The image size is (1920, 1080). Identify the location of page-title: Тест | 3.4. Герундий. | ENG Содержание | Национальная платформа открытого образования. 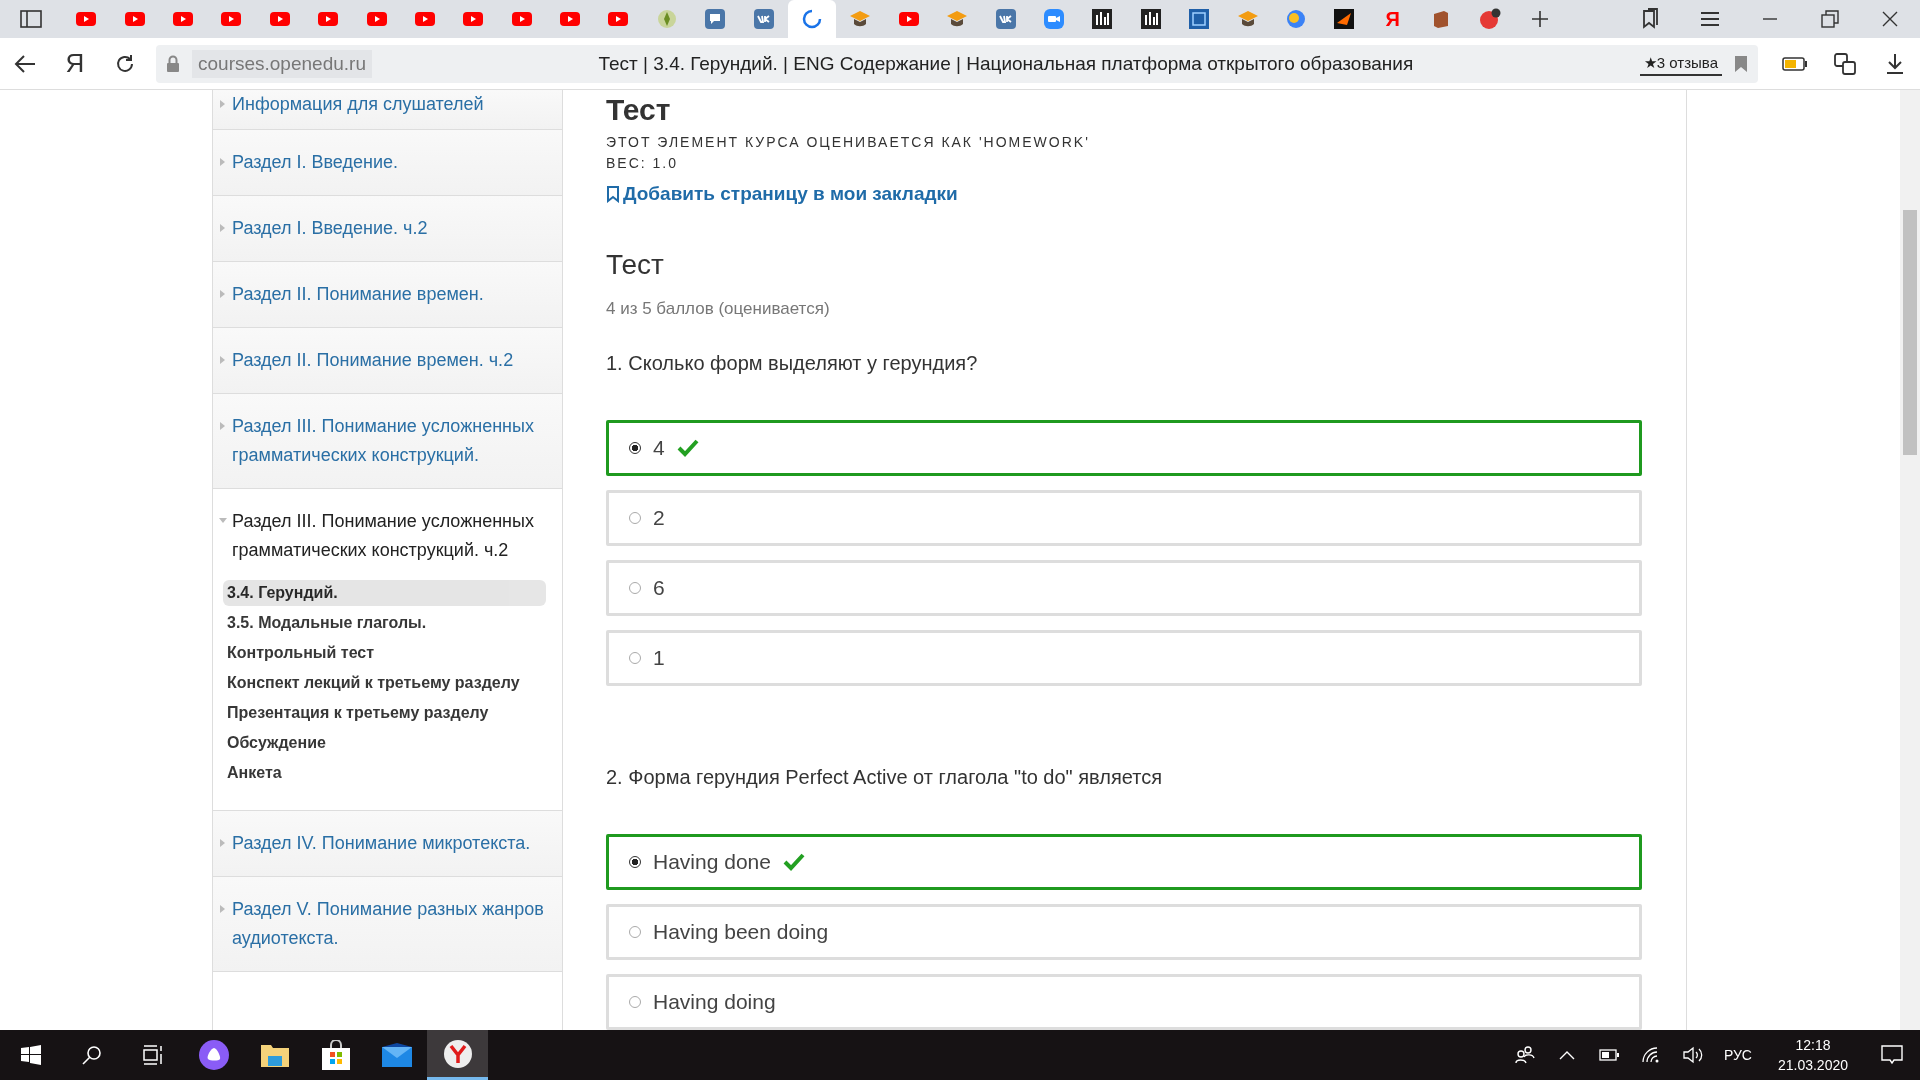
(1006, 63).